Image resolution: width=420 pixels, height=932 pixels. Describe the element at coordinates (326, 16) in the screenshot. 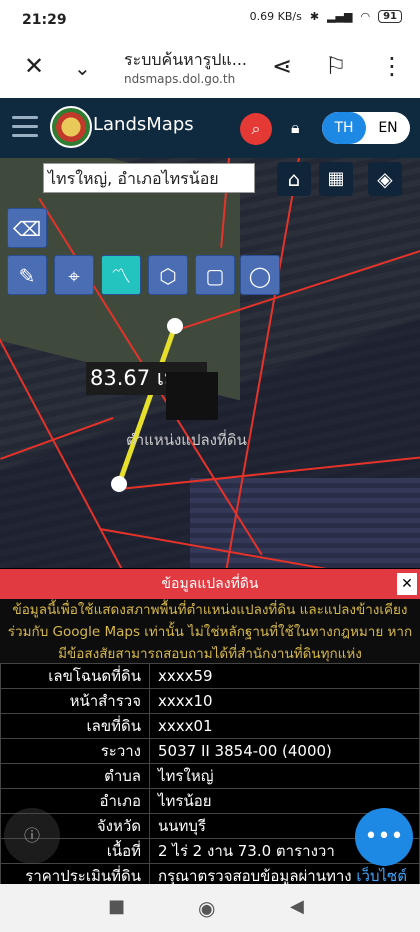

I see `status-icons: 0.69 KB/s ✱ ▂▄▆ ◠ 91` at that location.